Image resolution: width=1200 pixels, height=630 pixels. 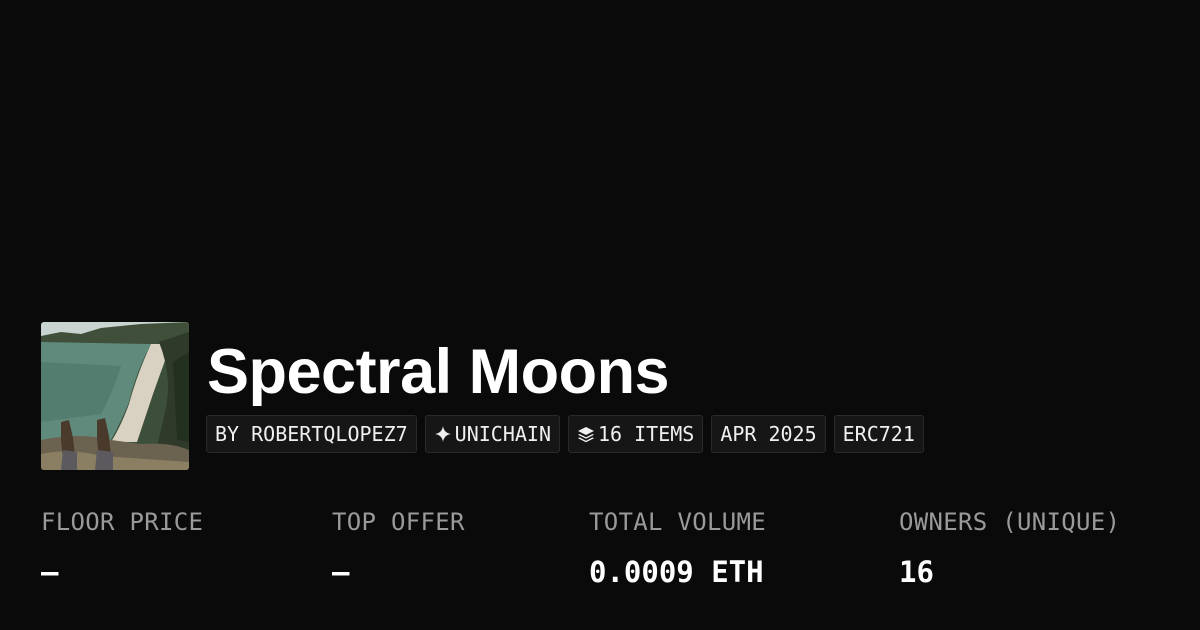 What do you see at coordinates (438, 372) in the screenshot?
I see `collection-title: Spectral Moons` at bounding box center [438, 372].